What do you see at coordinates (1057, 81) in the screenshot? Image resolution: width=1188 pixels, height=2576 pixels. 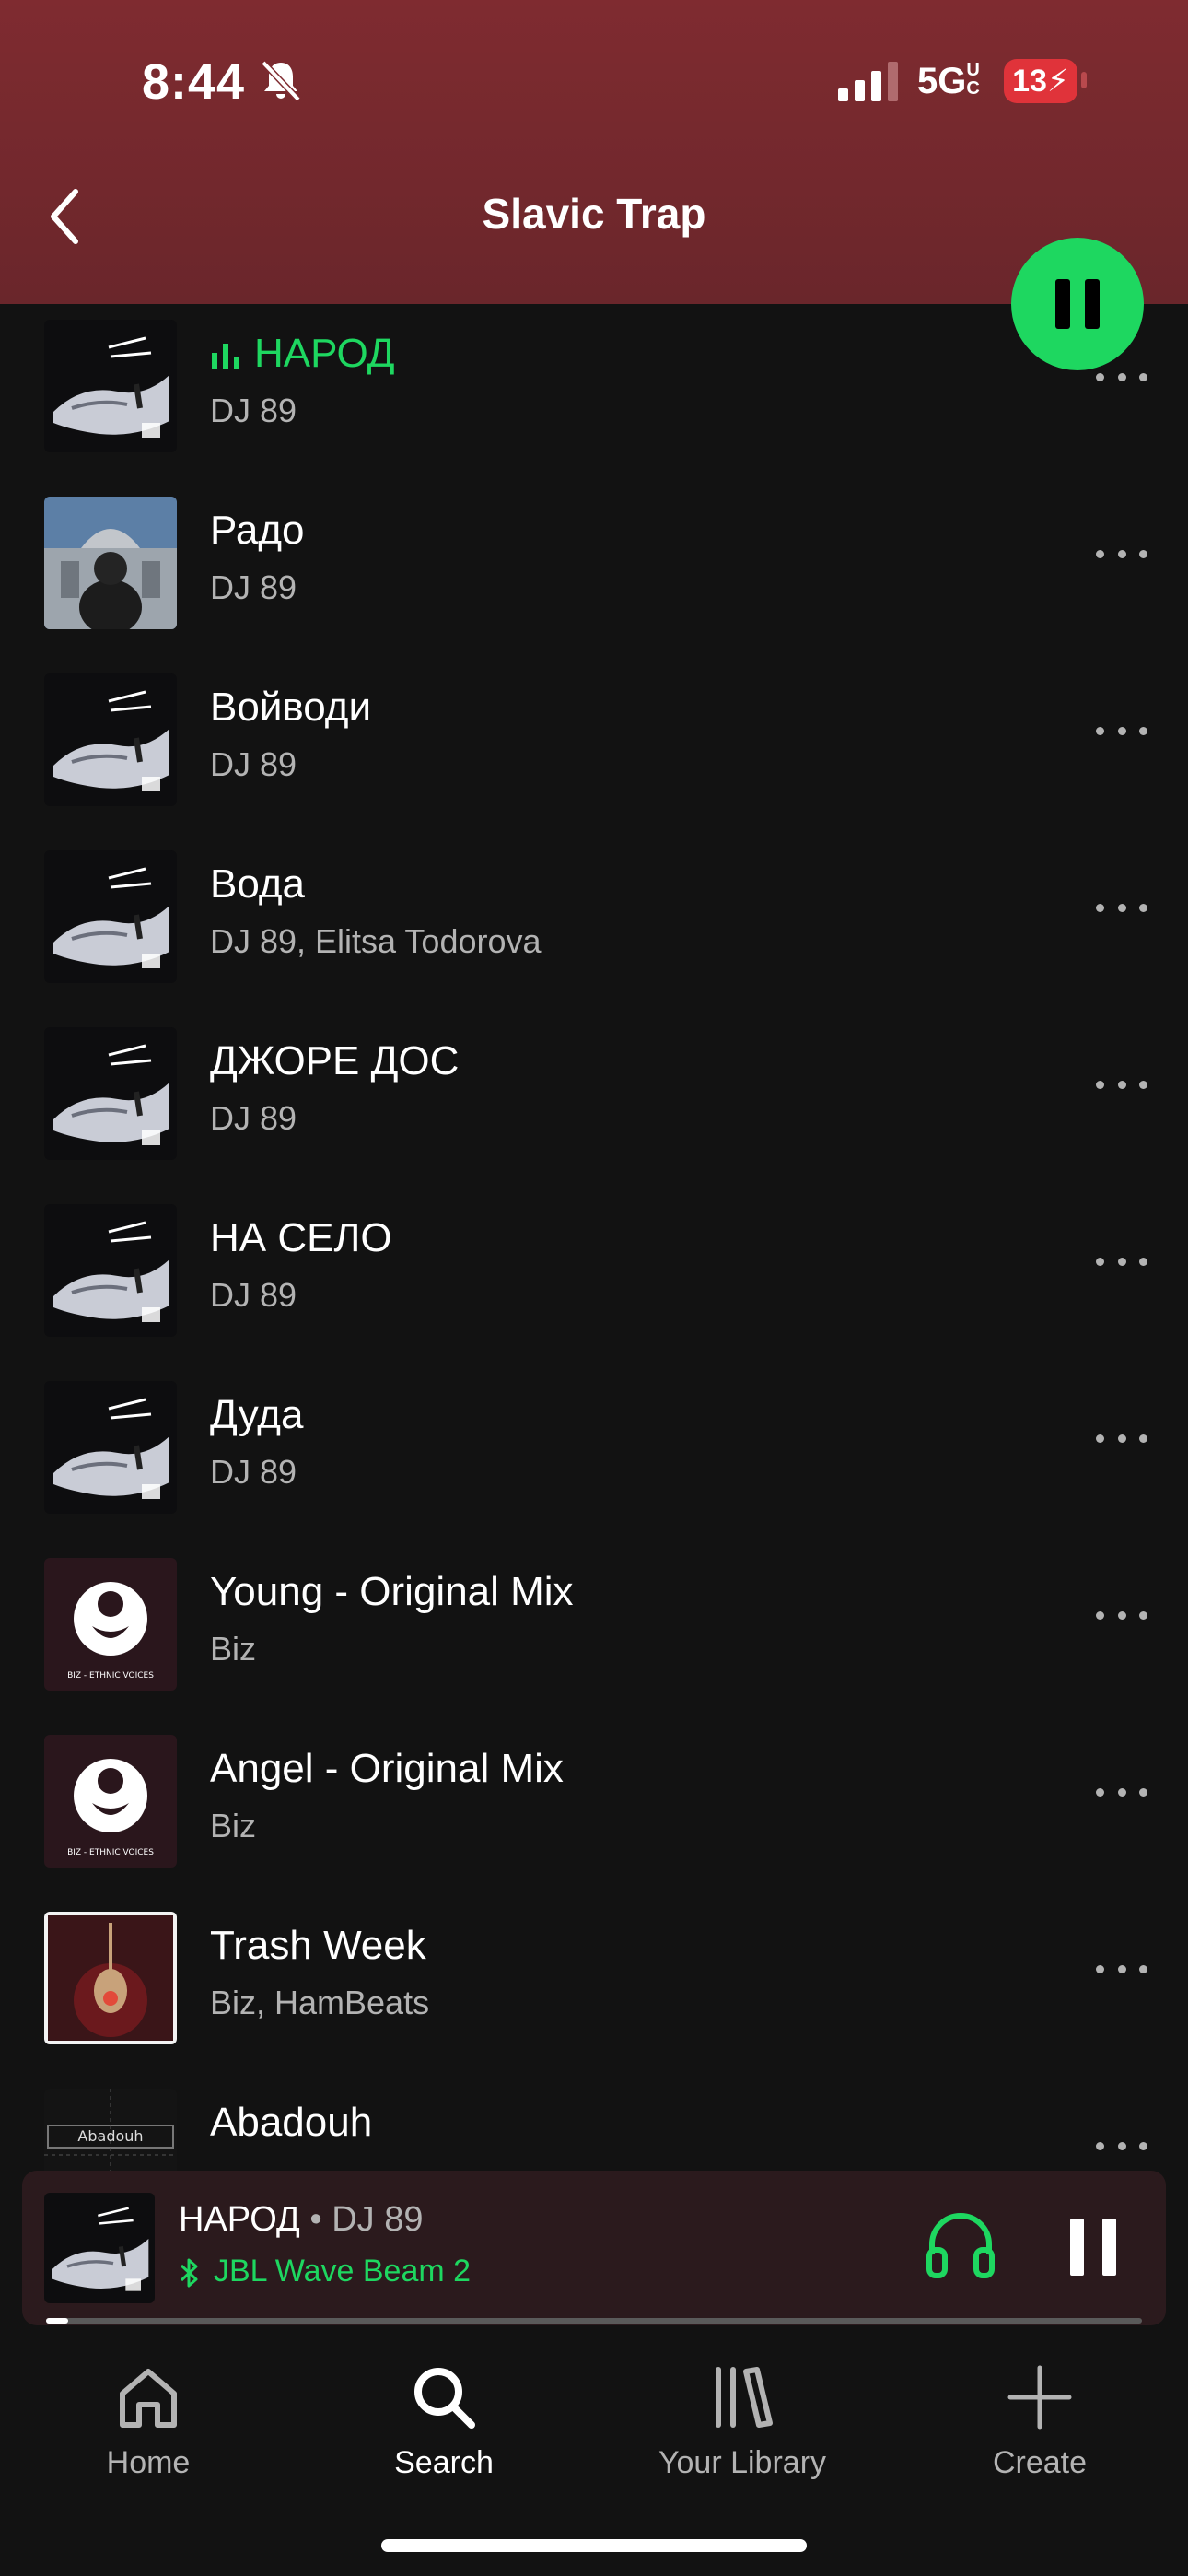 I see `charging-icon: ⚡` at bounding box center [1057, 81].